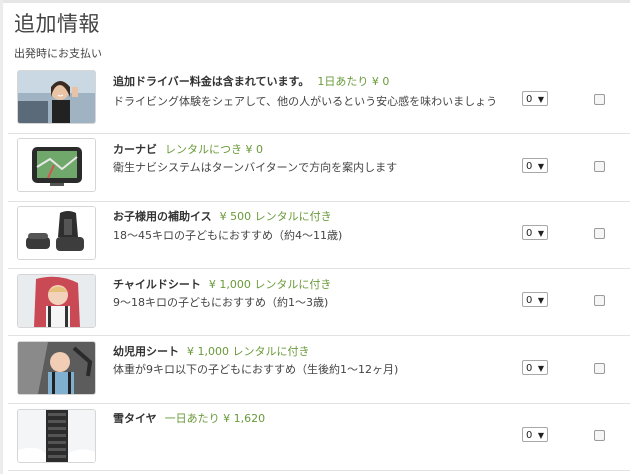  Describe the element at coordinates (353, 81) in the screenshot. I see `option-price: 1日あたり ¥ 0` at that location.